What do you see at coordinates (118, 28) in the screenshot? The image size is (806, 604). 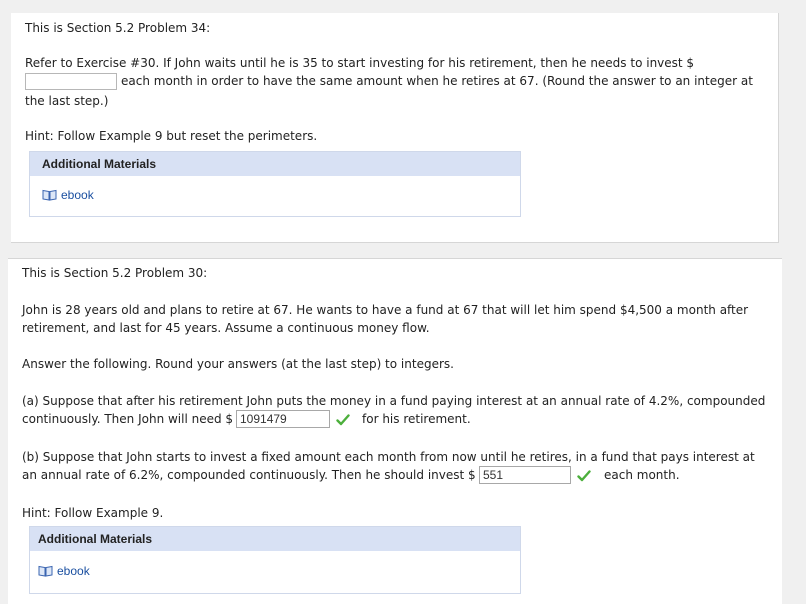 I see `section-heading: This is Section 5.2 Problem 34:` at bounding box center [118, 28].